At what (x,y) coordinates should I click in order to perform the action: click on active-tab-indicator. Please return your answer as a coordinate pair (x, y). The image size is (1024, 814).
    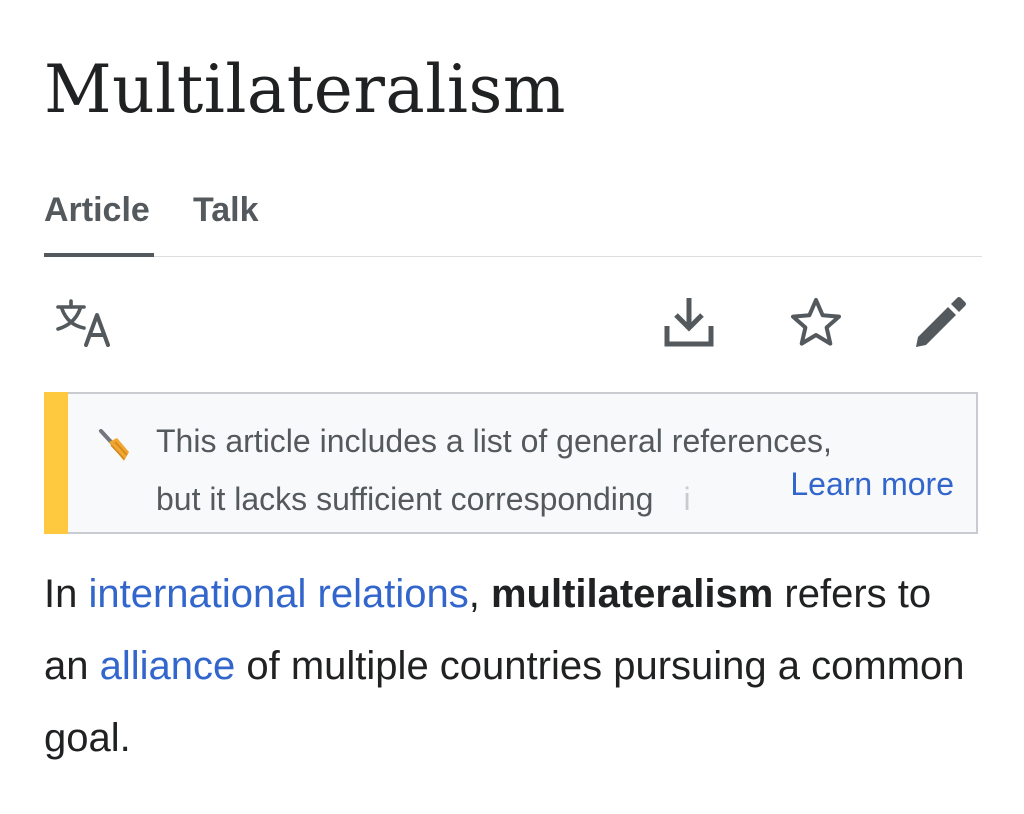
    Looking at the image, I should click on (99, 255).